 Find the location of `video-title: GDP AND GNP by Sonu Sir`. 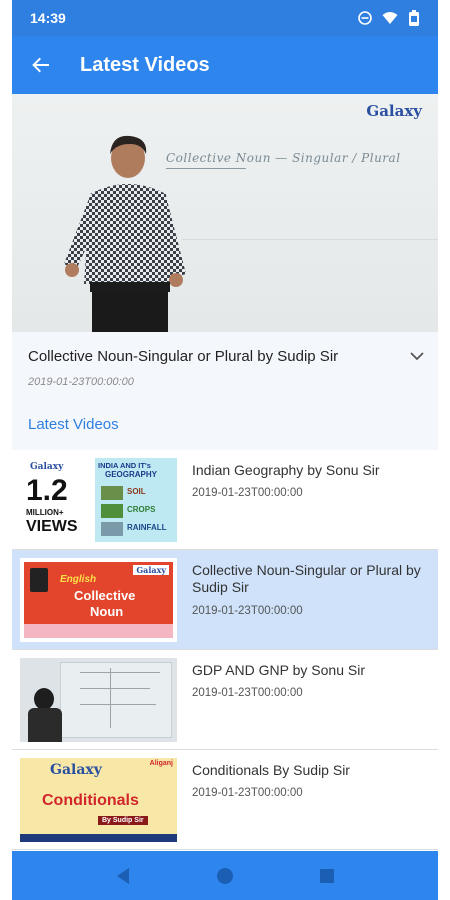

video-title: GDP AND GNP by Sonu Sir is located at coordinates (278, 670).